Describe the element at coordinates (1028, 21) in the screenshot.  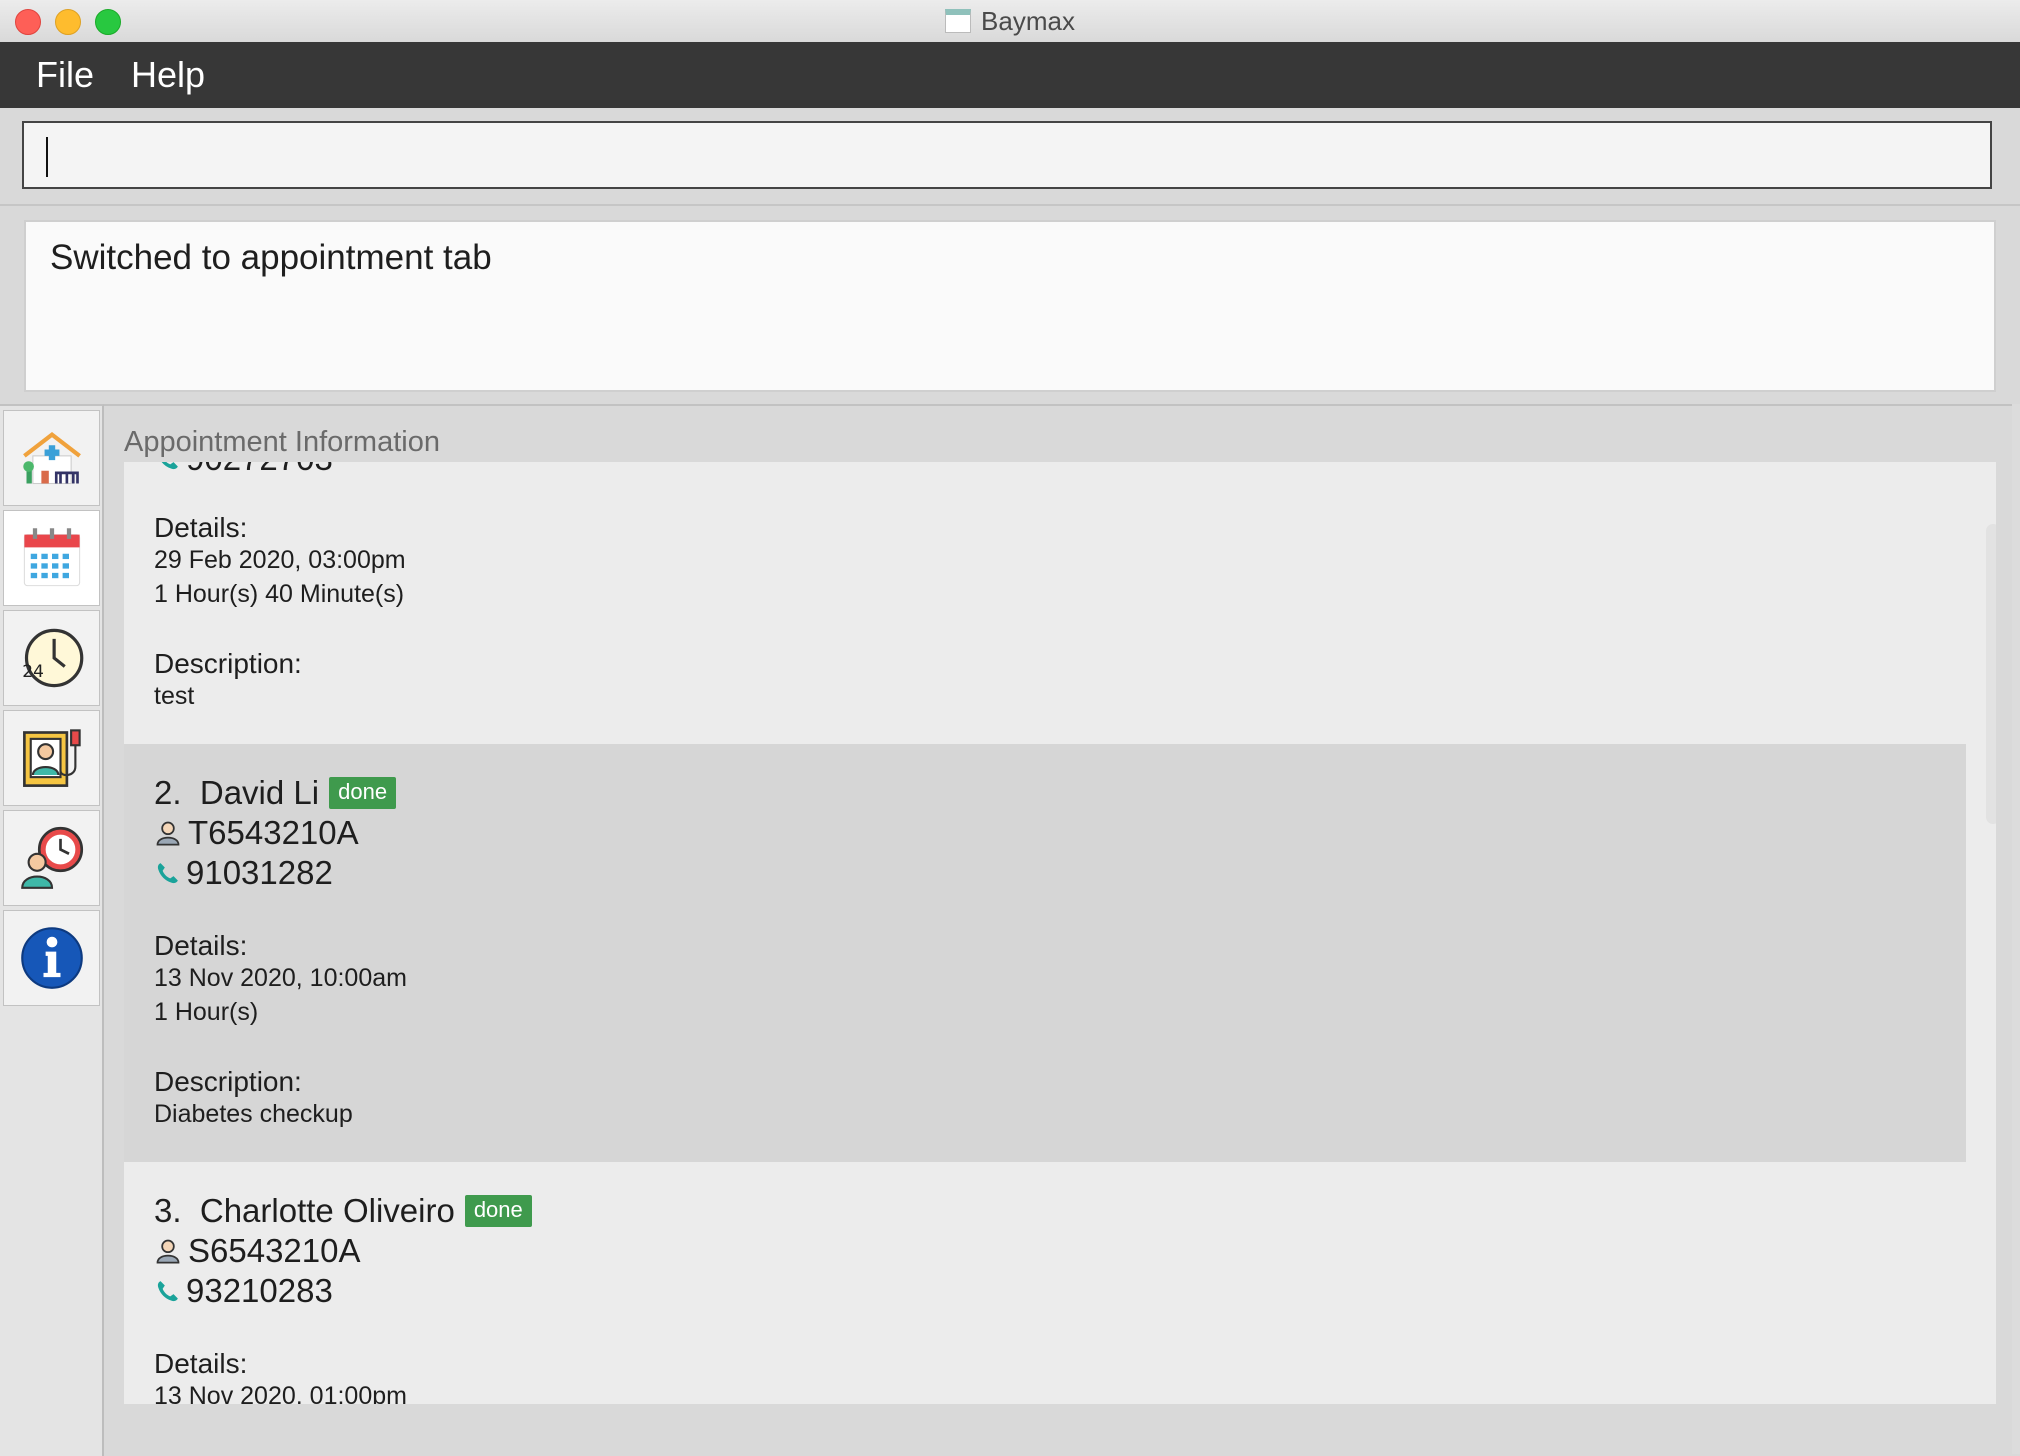
I see `window-title-text: Baymax` at that location.